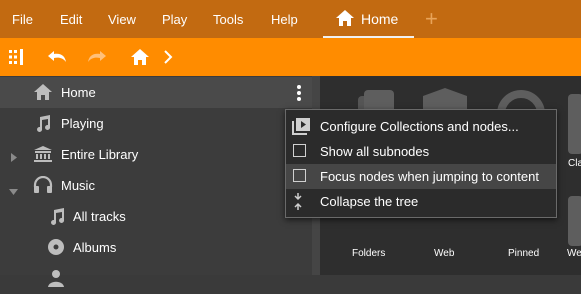 This screenshot has width=581, height=294. What do you see at coordinates (156, 216) in the screenshot?
I see `sidebar-item-all-tracks: All tracks` at bounding box center [156, 216].